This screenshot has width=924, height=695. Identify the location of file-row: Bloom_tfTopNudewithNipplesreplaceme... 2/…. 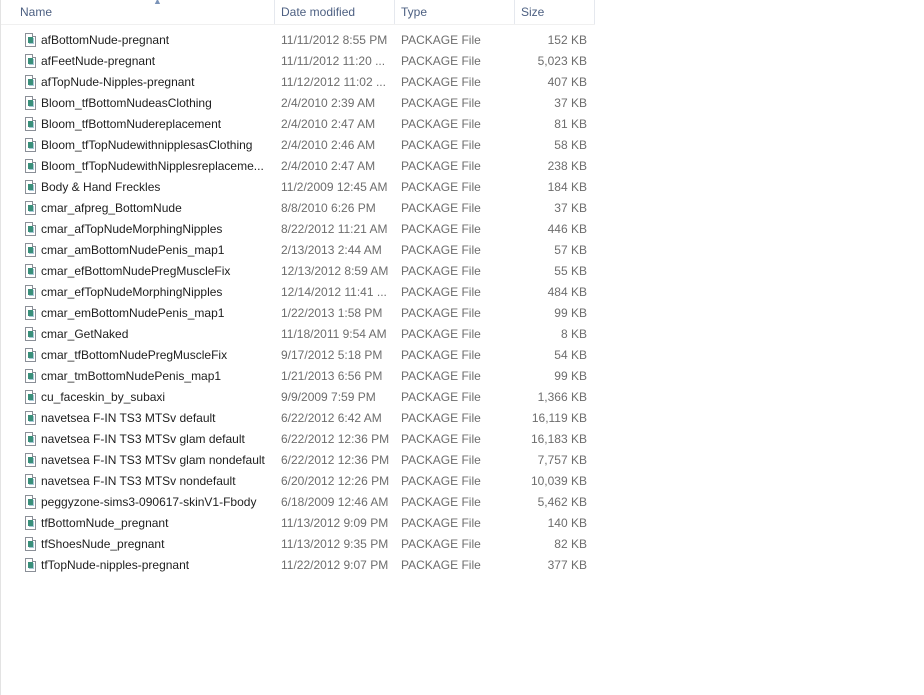
(301, 166).